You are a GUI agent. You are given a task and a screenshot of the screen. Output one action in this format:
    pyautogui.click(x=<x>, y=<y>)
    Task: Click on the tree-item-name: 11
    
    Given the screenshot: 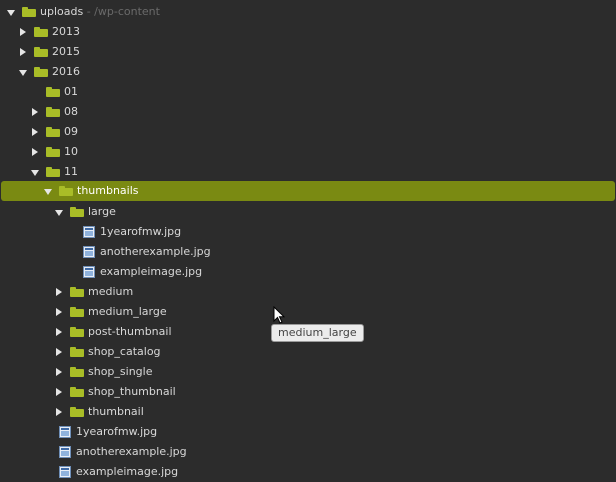 What is the action you would take?
    pyautogui.click(x=71, y=171)
    